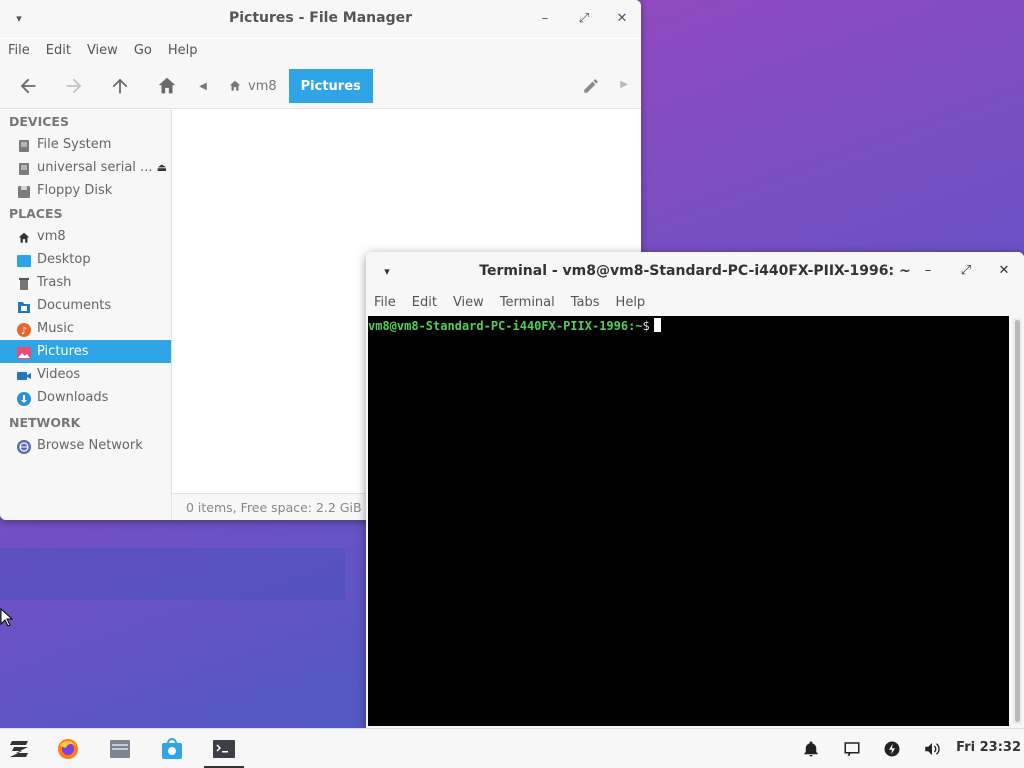  I want to click on sidebar-item-file-system: File System, so click(85, 144).